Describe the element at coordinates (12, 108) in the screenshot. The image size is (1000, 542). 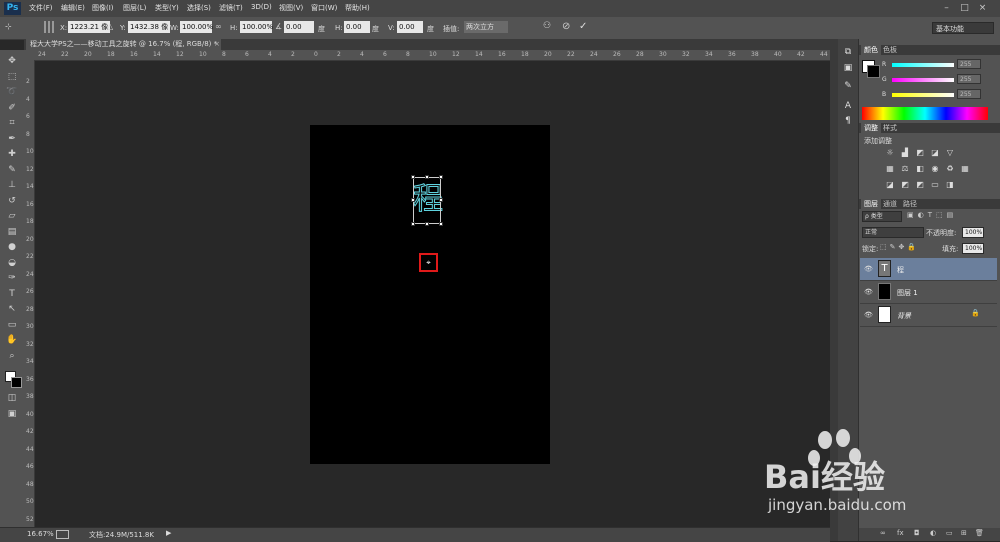
I see `quick-select-tool-icon: ✐` at that location.